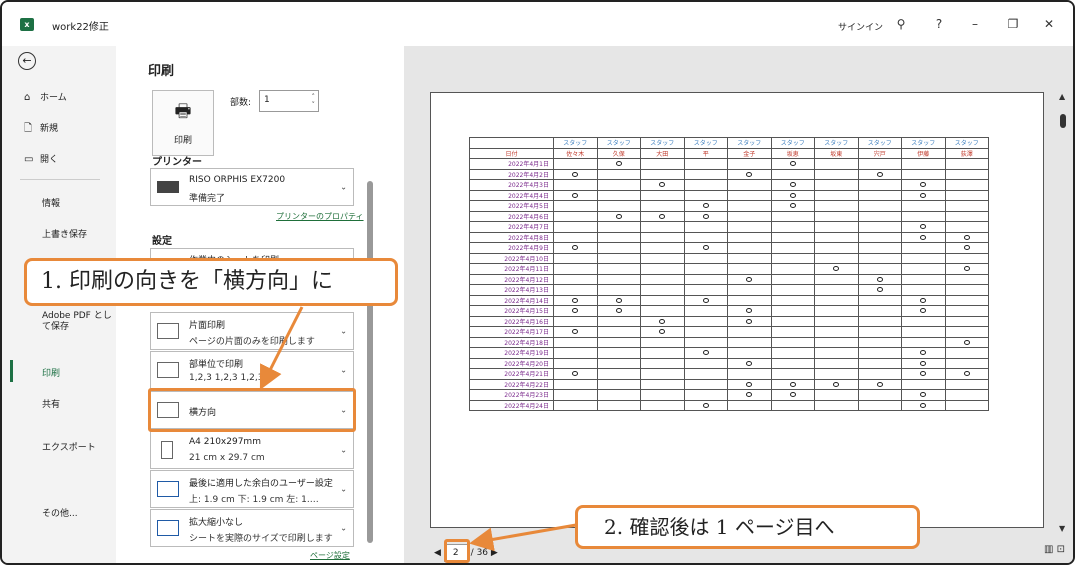 Image resolution: width=1075 pixels, height=565 pixels. I want to click on restore-icon: ❐, so click(1013, 24).